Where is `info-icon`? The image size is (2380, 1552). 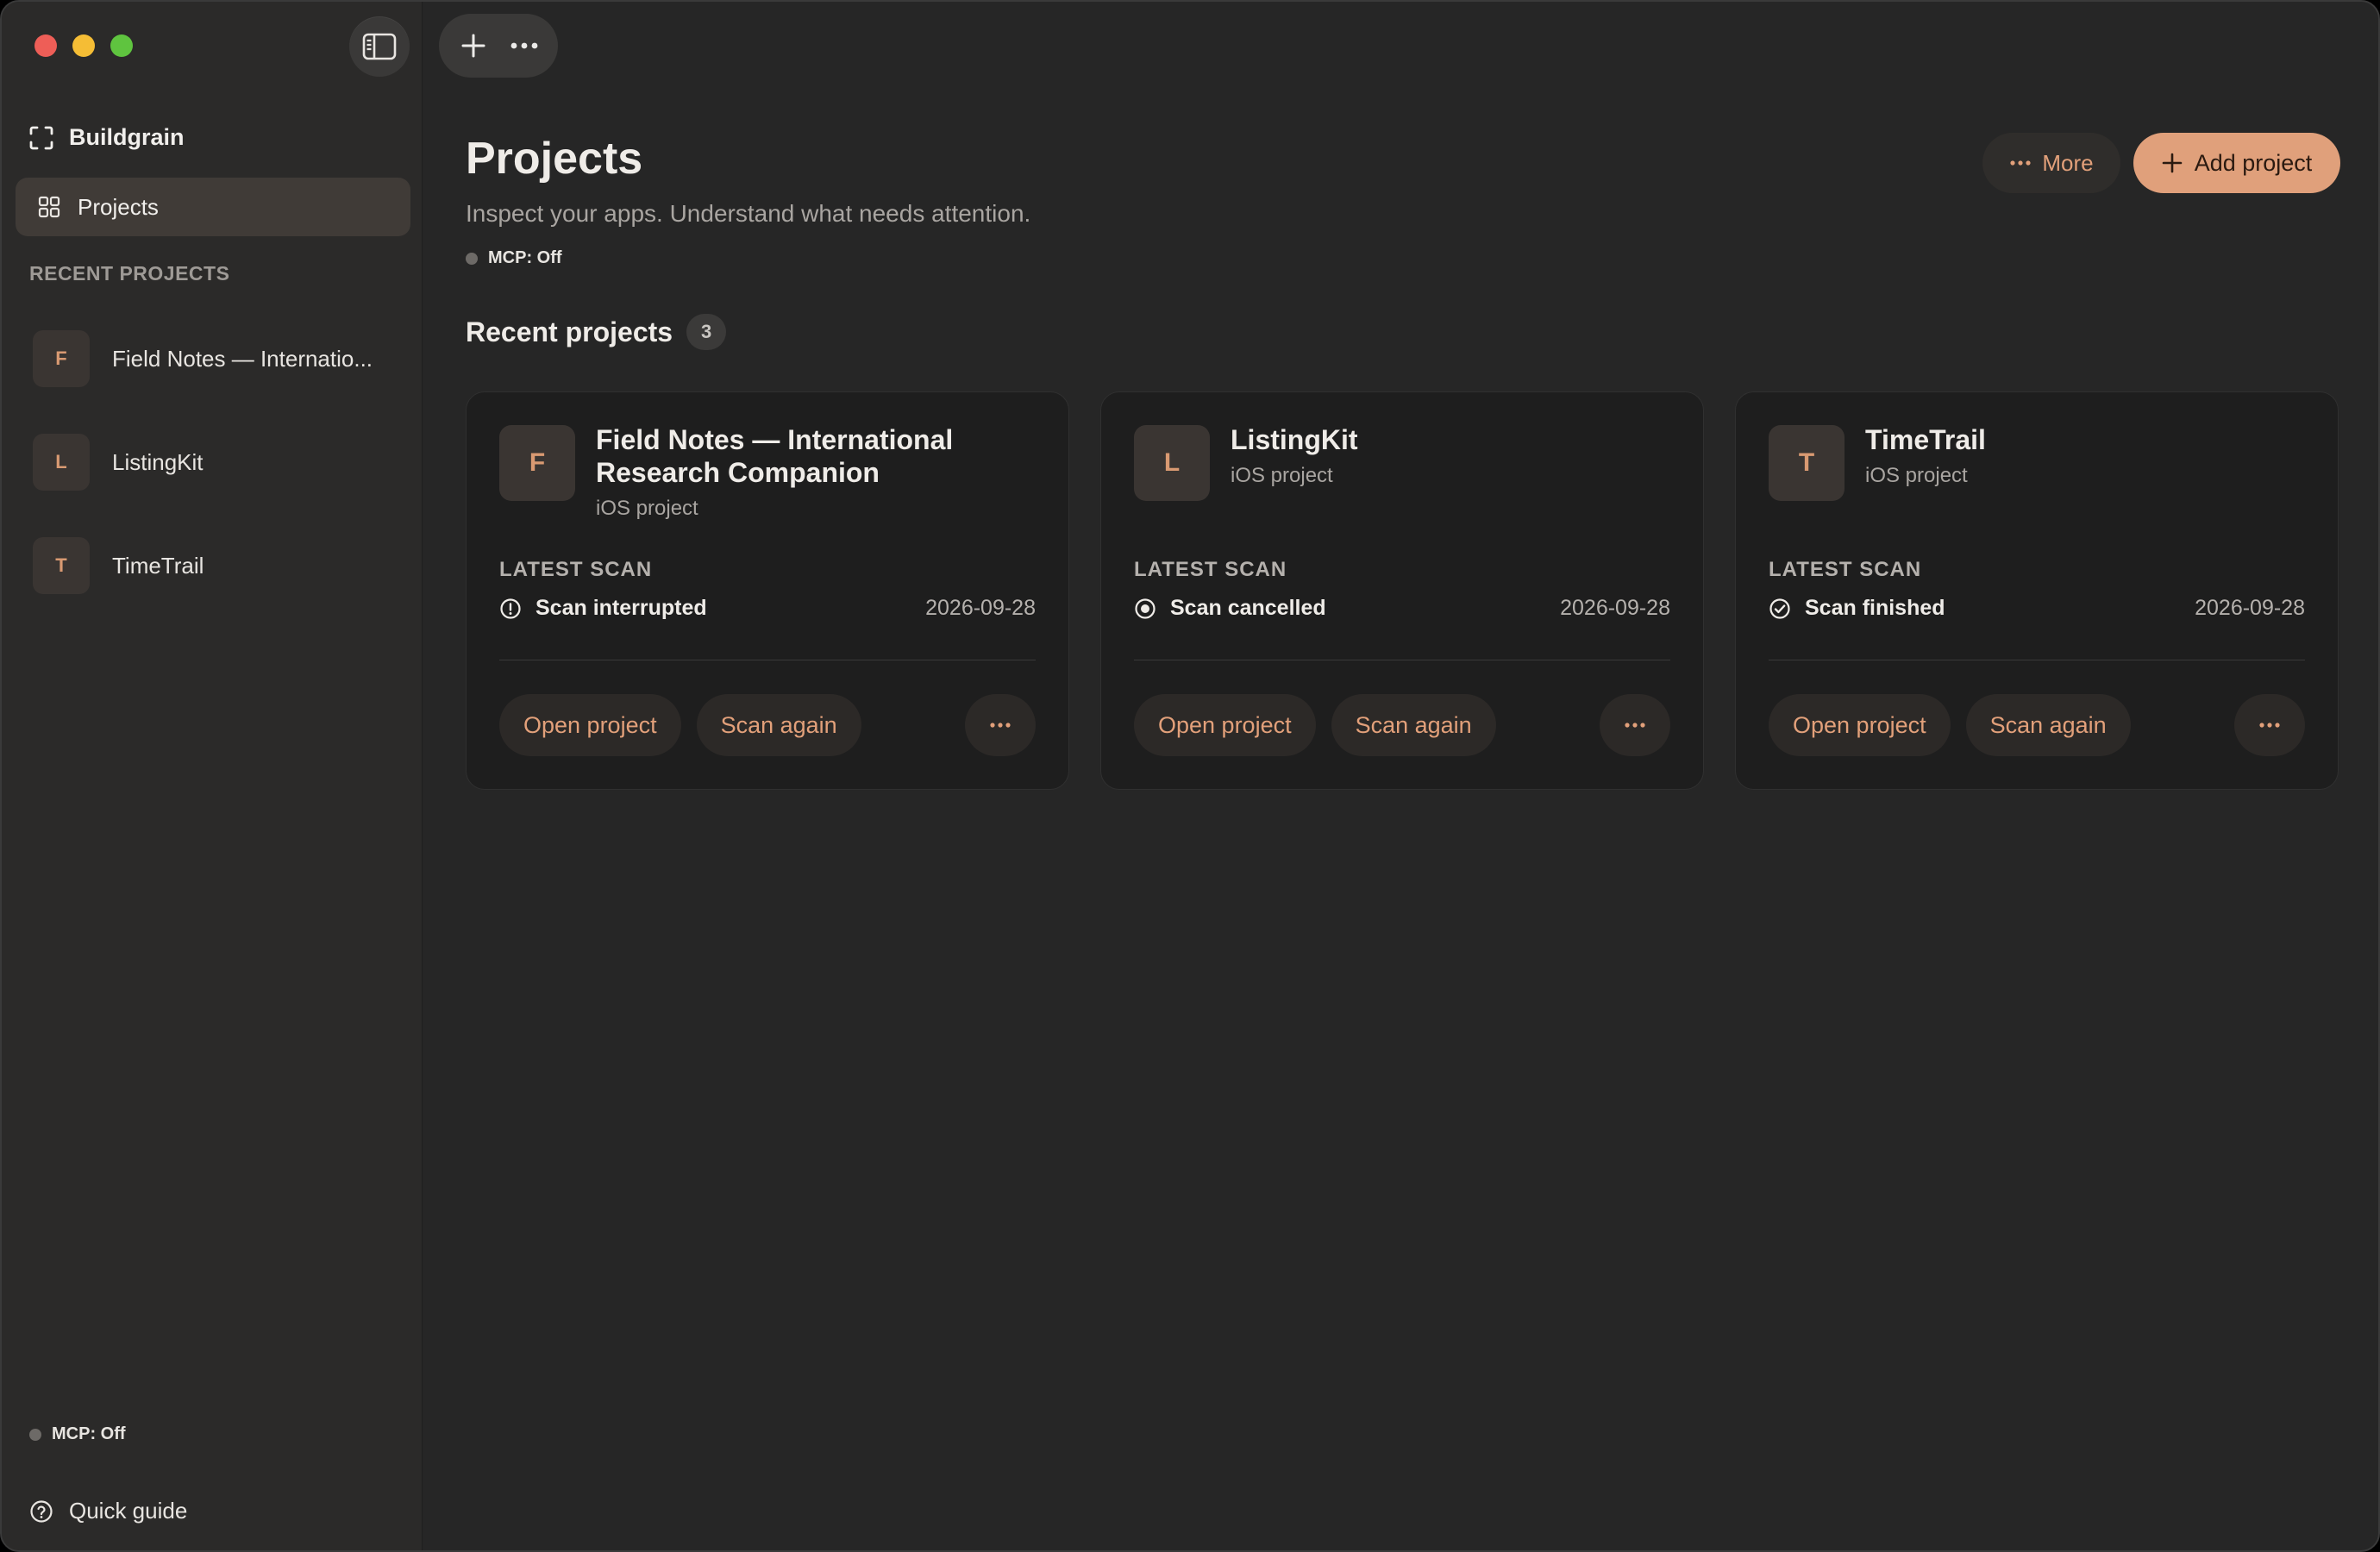 info-icon is located at coordinates (511, 608).